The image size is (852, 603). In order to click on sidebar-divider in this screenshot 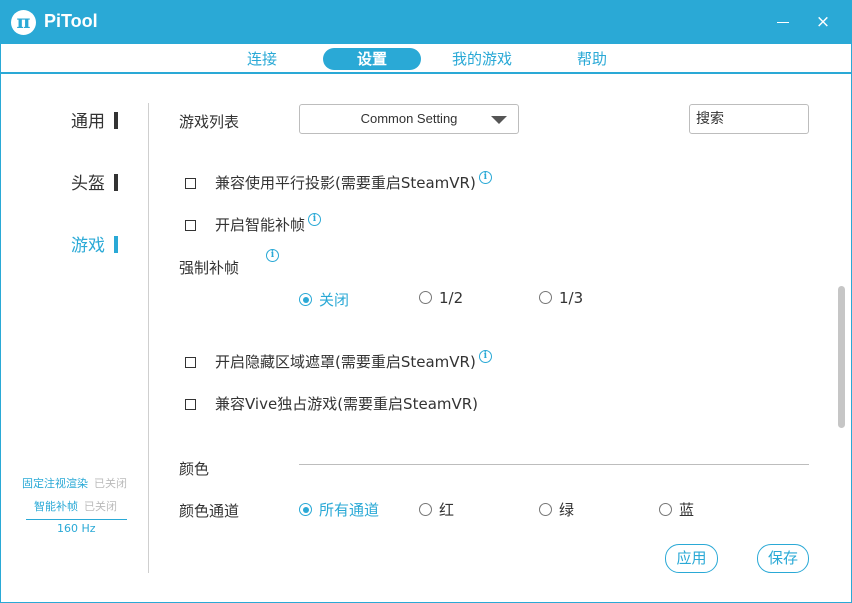, I will do `click(148, 338)`.